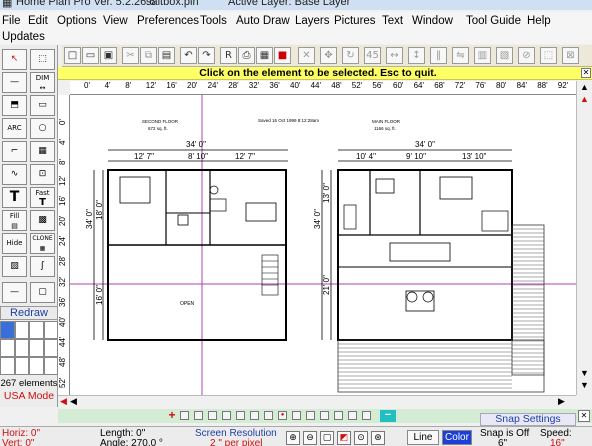 This screenshot has width=592, height=446. Describe the element at coordinates (168, 21) in the screenshot. I see `menu-preferences: Preferences` at that location.